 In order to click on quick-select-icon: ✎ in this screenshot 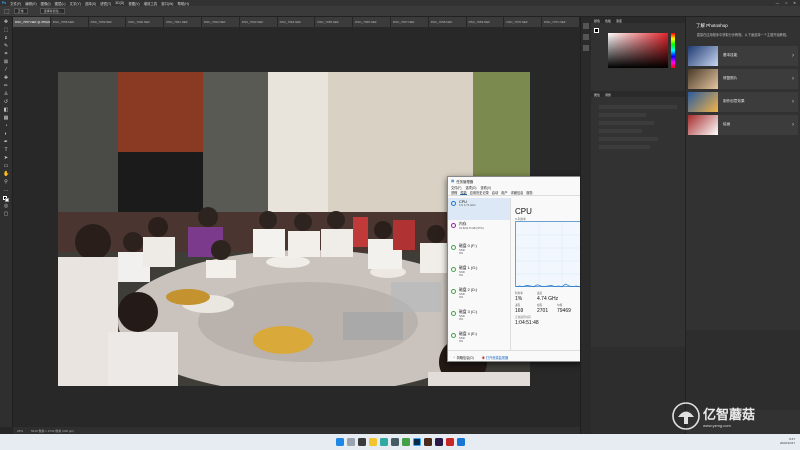, I will do `click(6, 46)`.